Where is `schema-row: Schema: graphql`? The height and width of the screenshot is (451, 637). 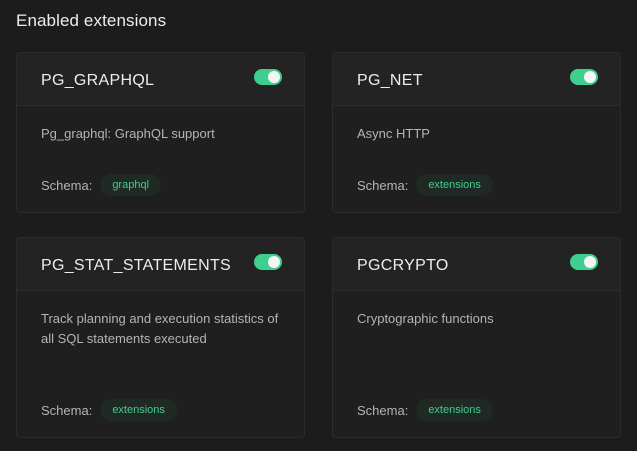
schema-row: Schema: graphql is located at coordinates (101, 185).